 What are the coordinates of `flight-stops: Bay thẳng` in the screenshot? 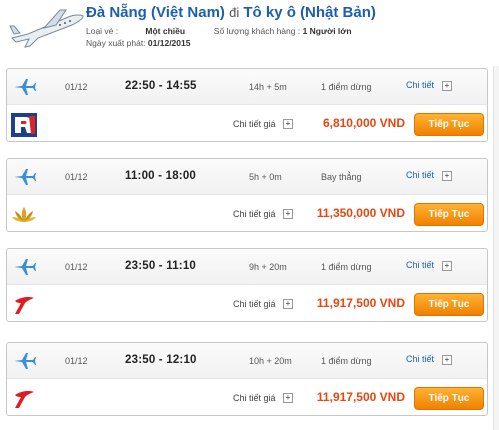 It's located at (341, 177).